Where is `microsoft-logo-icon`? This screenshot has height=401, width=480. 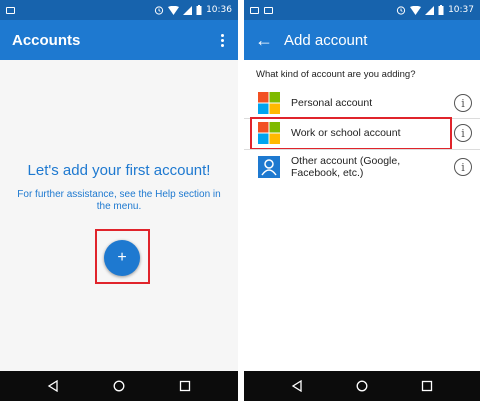
microsoft-logo-icon is located at coordinates (269, 103).